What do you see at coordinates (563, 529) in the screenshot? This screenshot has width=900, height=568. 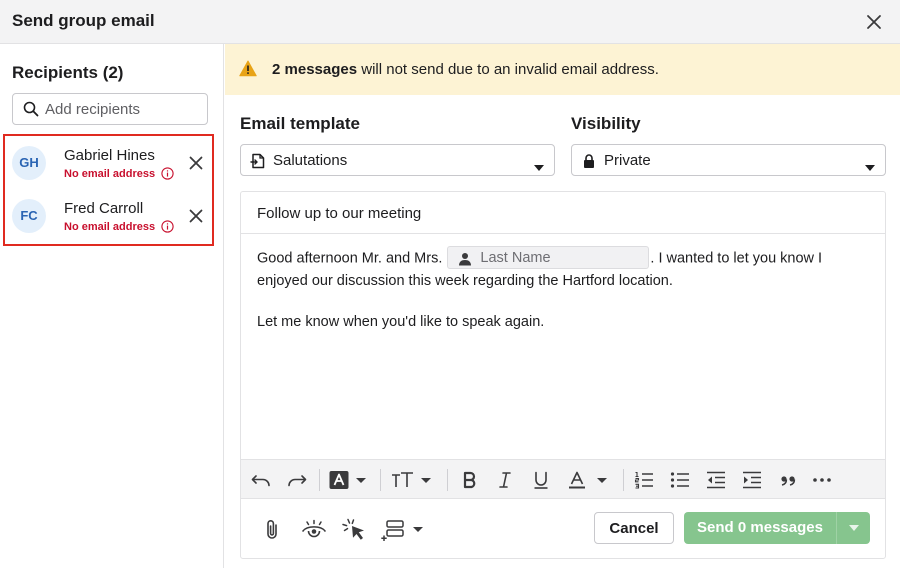 I see `composer-footer: Cancel Send 0 messages` at bounding box center [563, 529].